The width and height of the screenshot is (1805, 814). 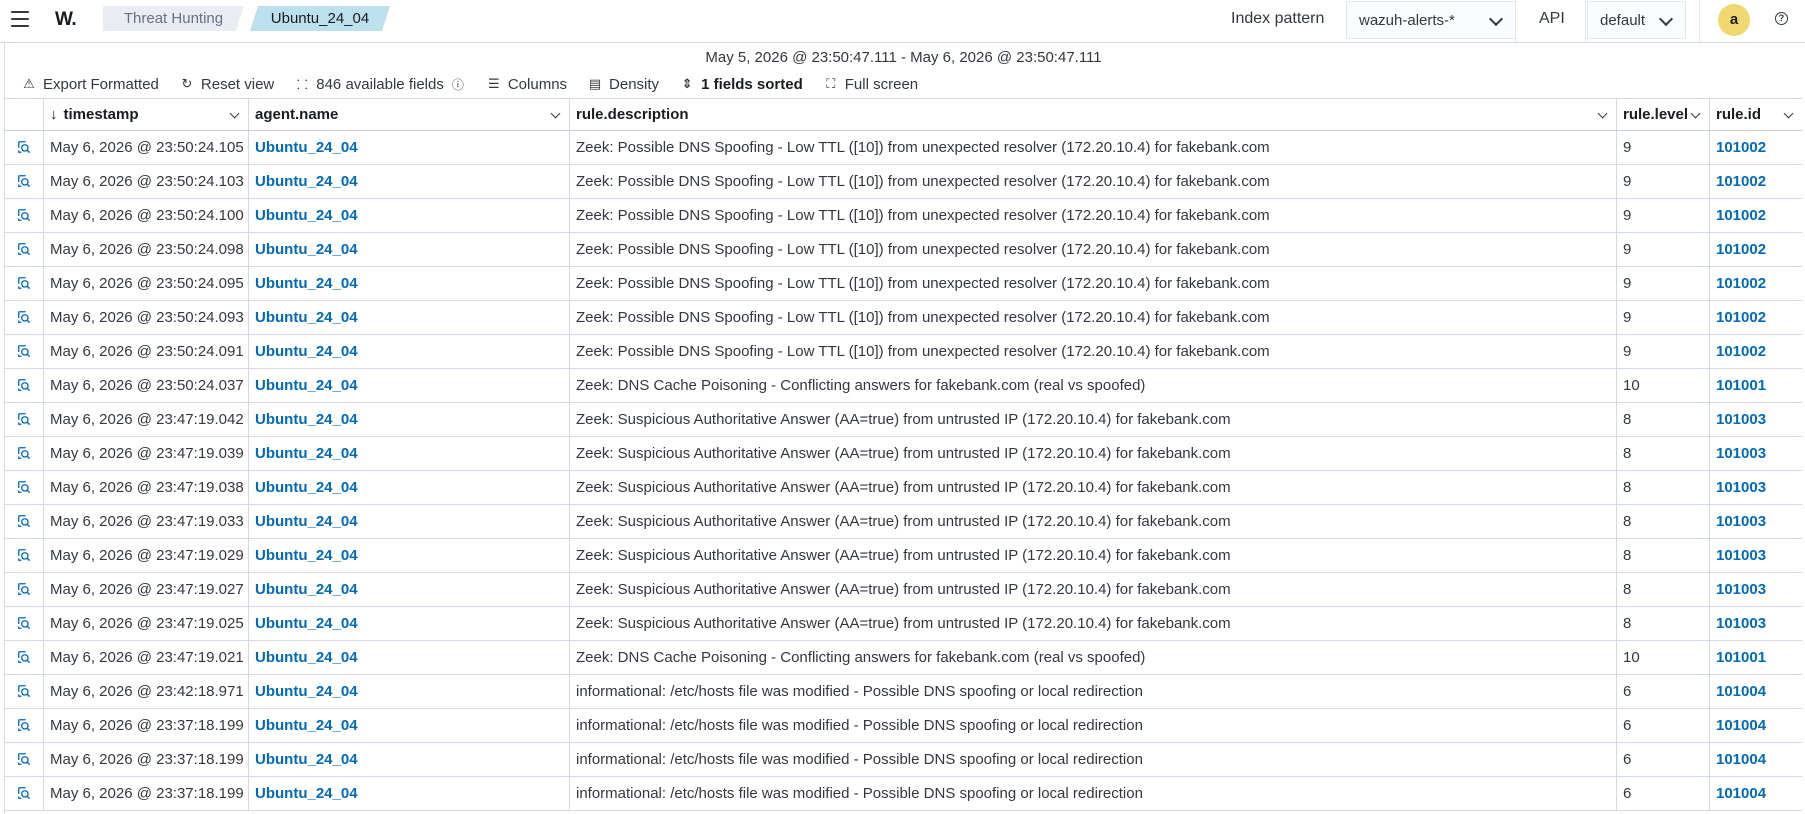 I want to click on sort-button: ⇕ 1 fields sorted, so click(x=741, y=84).